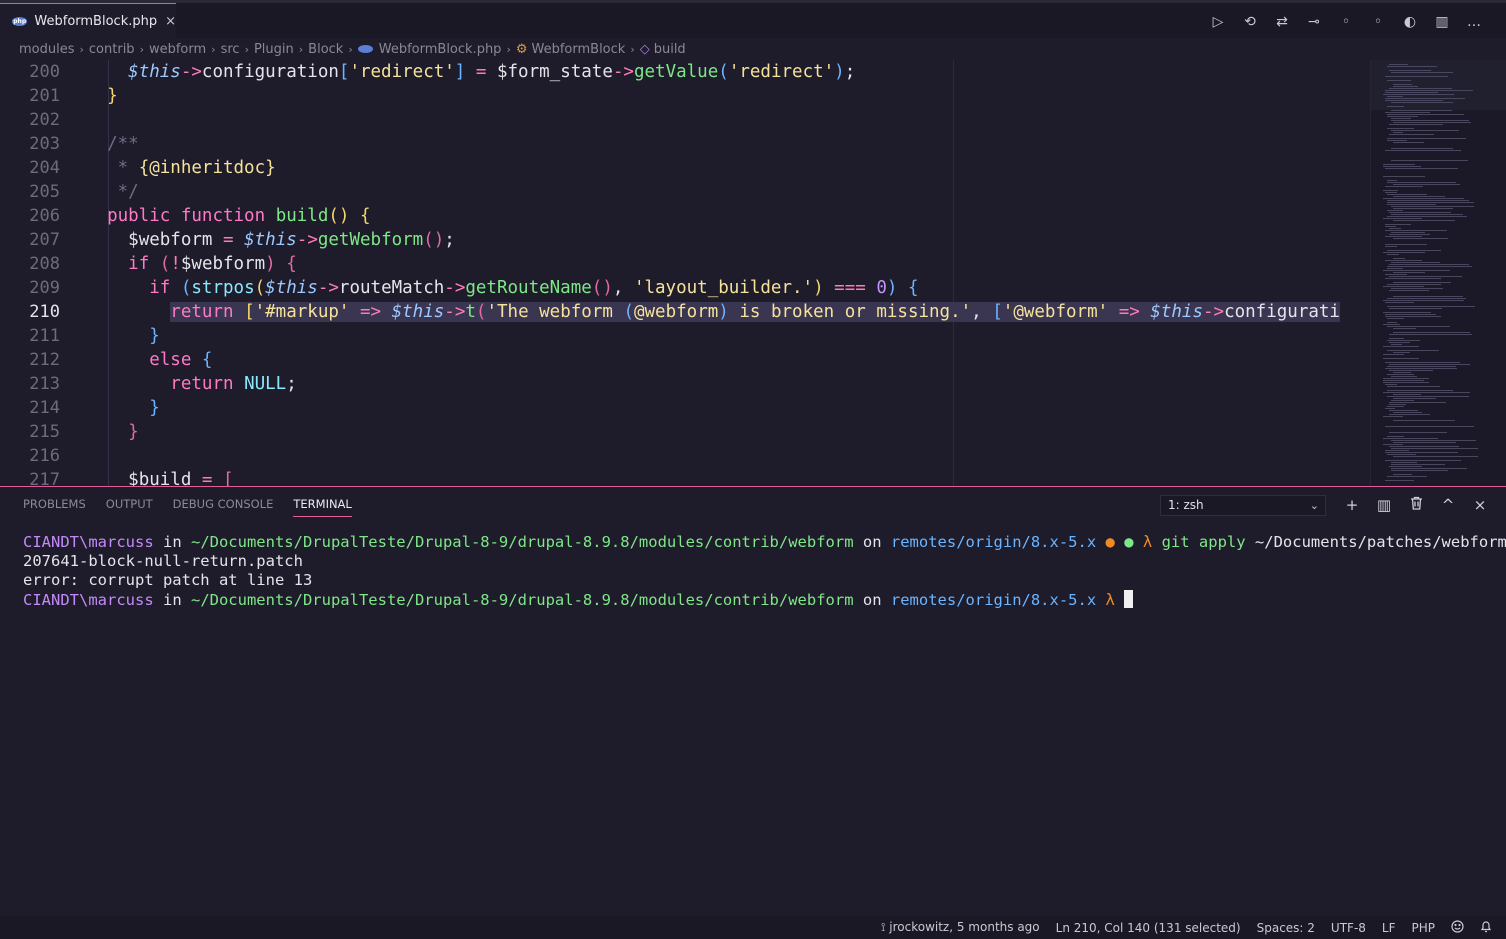 Image resolution: width=1506 pixels, height=939 pixels. Describe the element at coordinates (47, 49) in the screenshot. I see `breadcrumb-item-modules: modules` at that location.